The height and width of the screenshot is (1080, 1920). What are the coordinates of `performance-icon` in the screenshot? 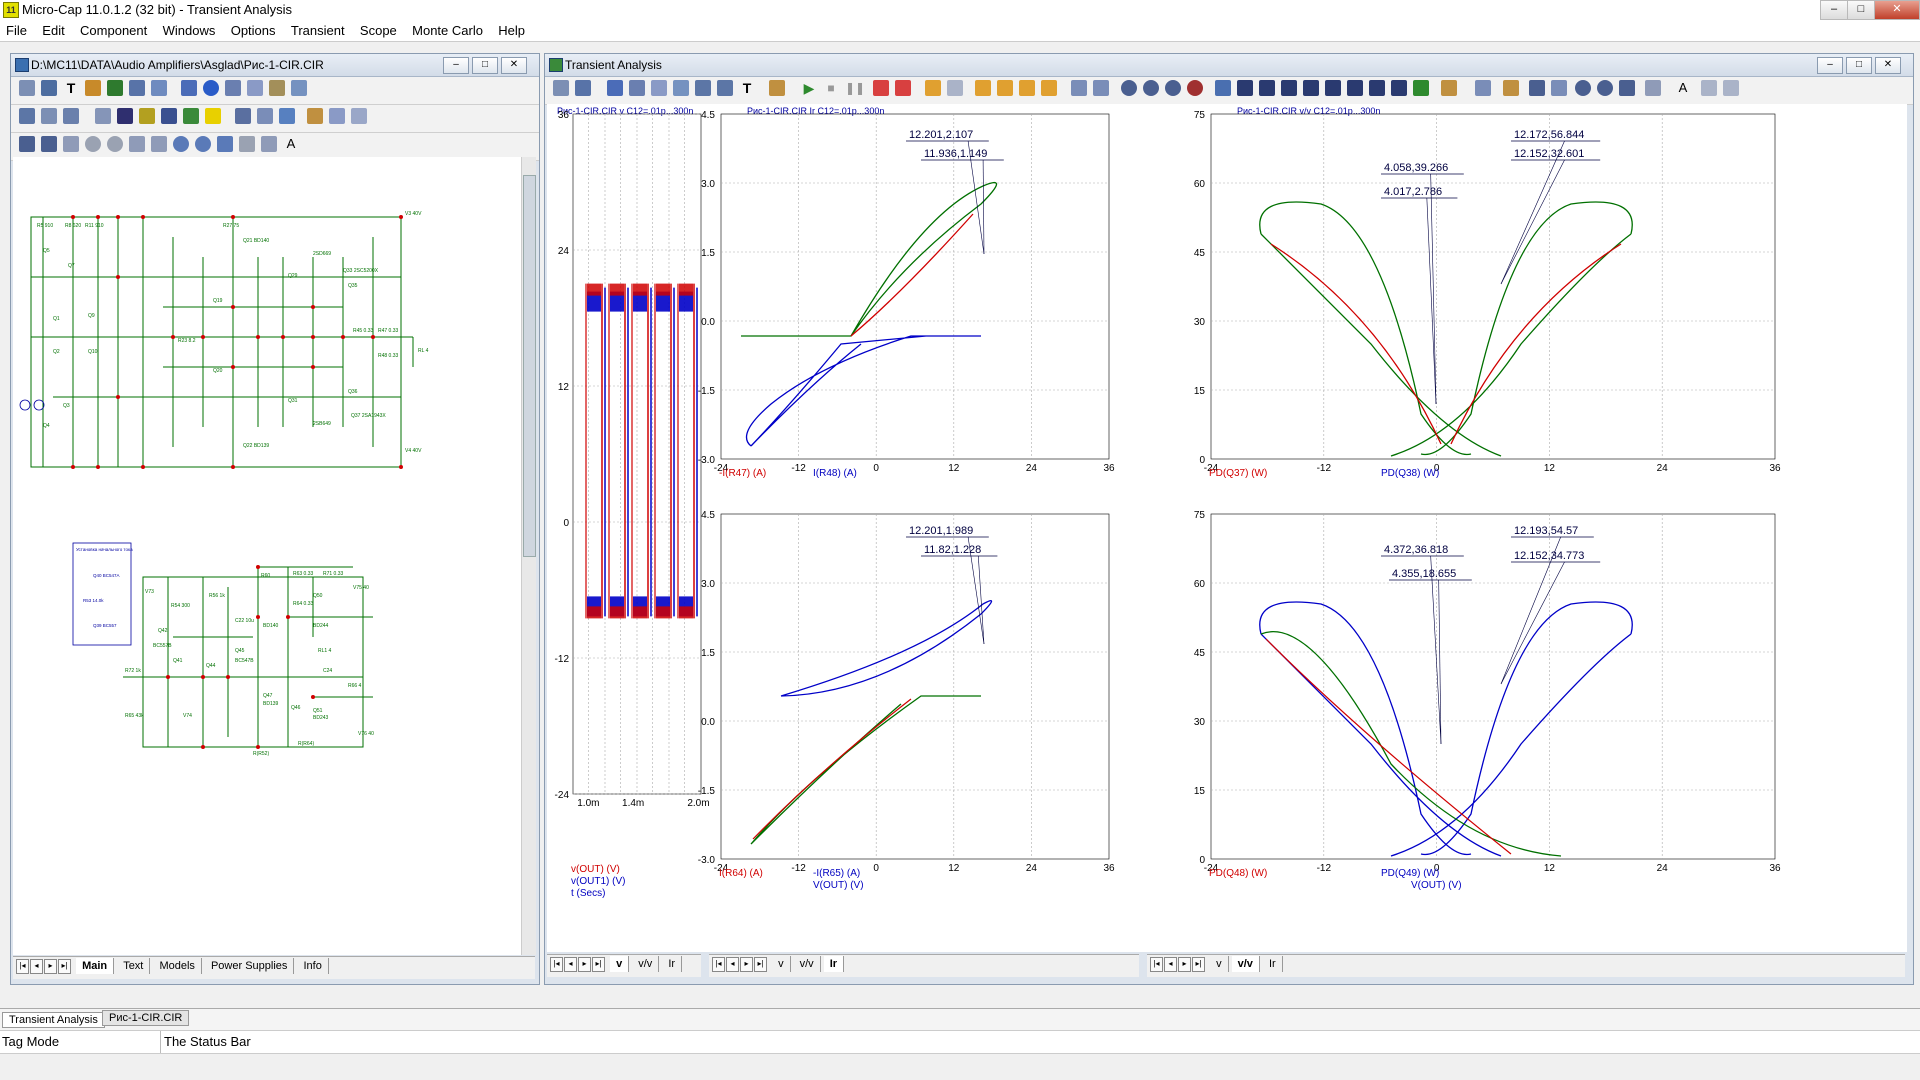 It's located at (1511, 88).